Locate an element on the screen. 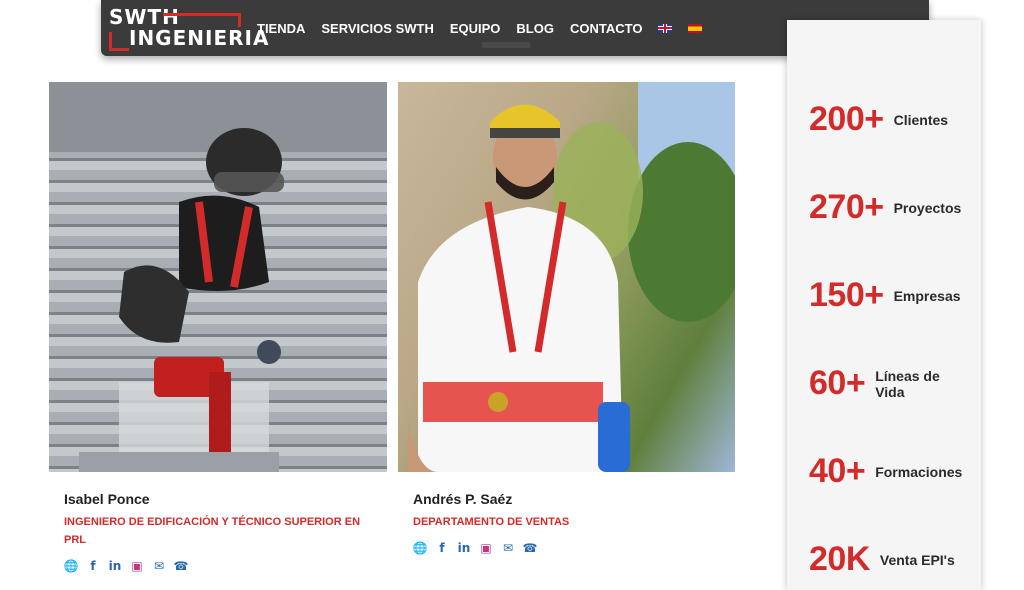 The image size is (1024, 590). stat-number: 60+ is located at coordinates (837, 383).